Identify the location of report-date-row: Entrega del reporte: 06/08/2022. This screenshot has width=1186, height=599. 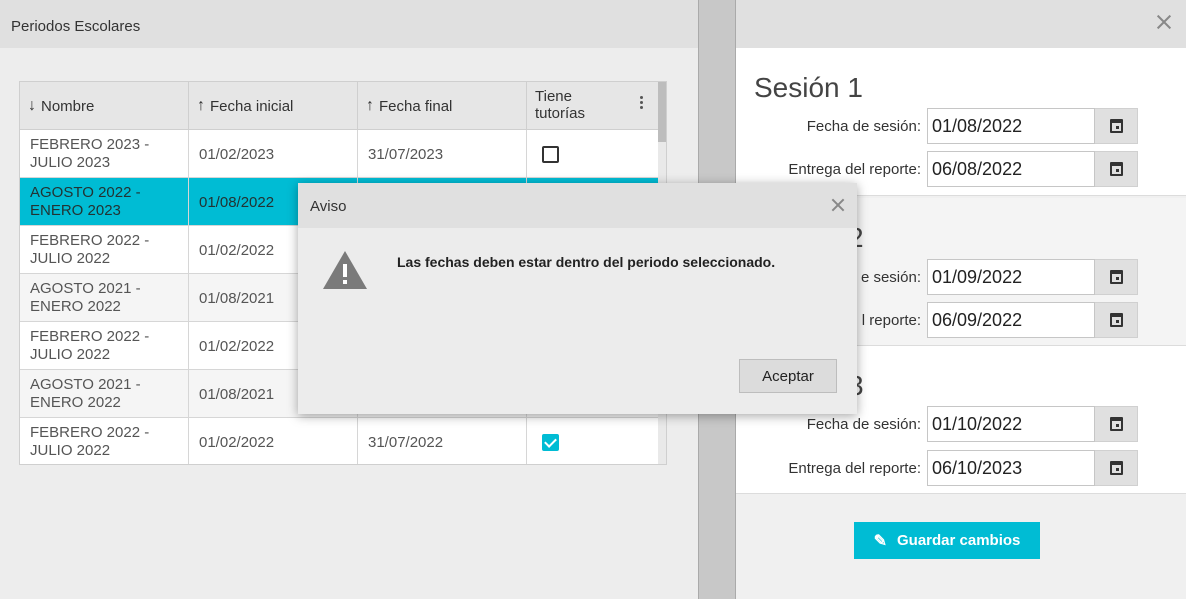
(961, 169).